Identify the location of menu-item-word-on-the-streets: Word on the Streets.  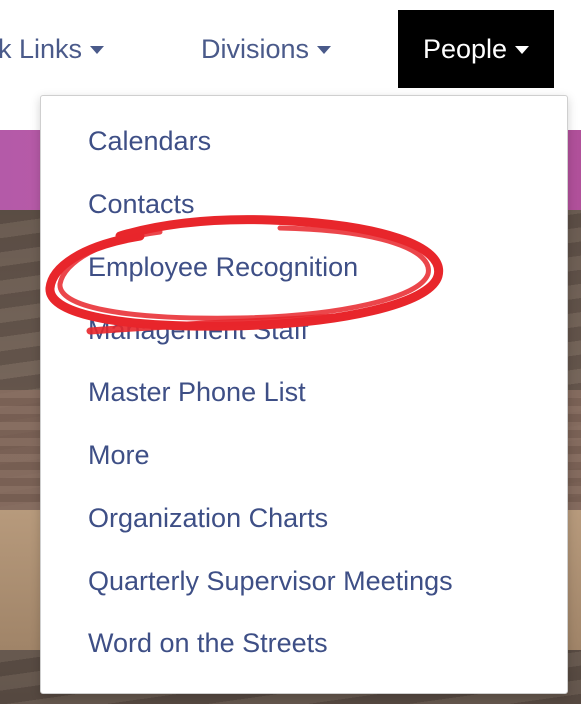
(208, 643).